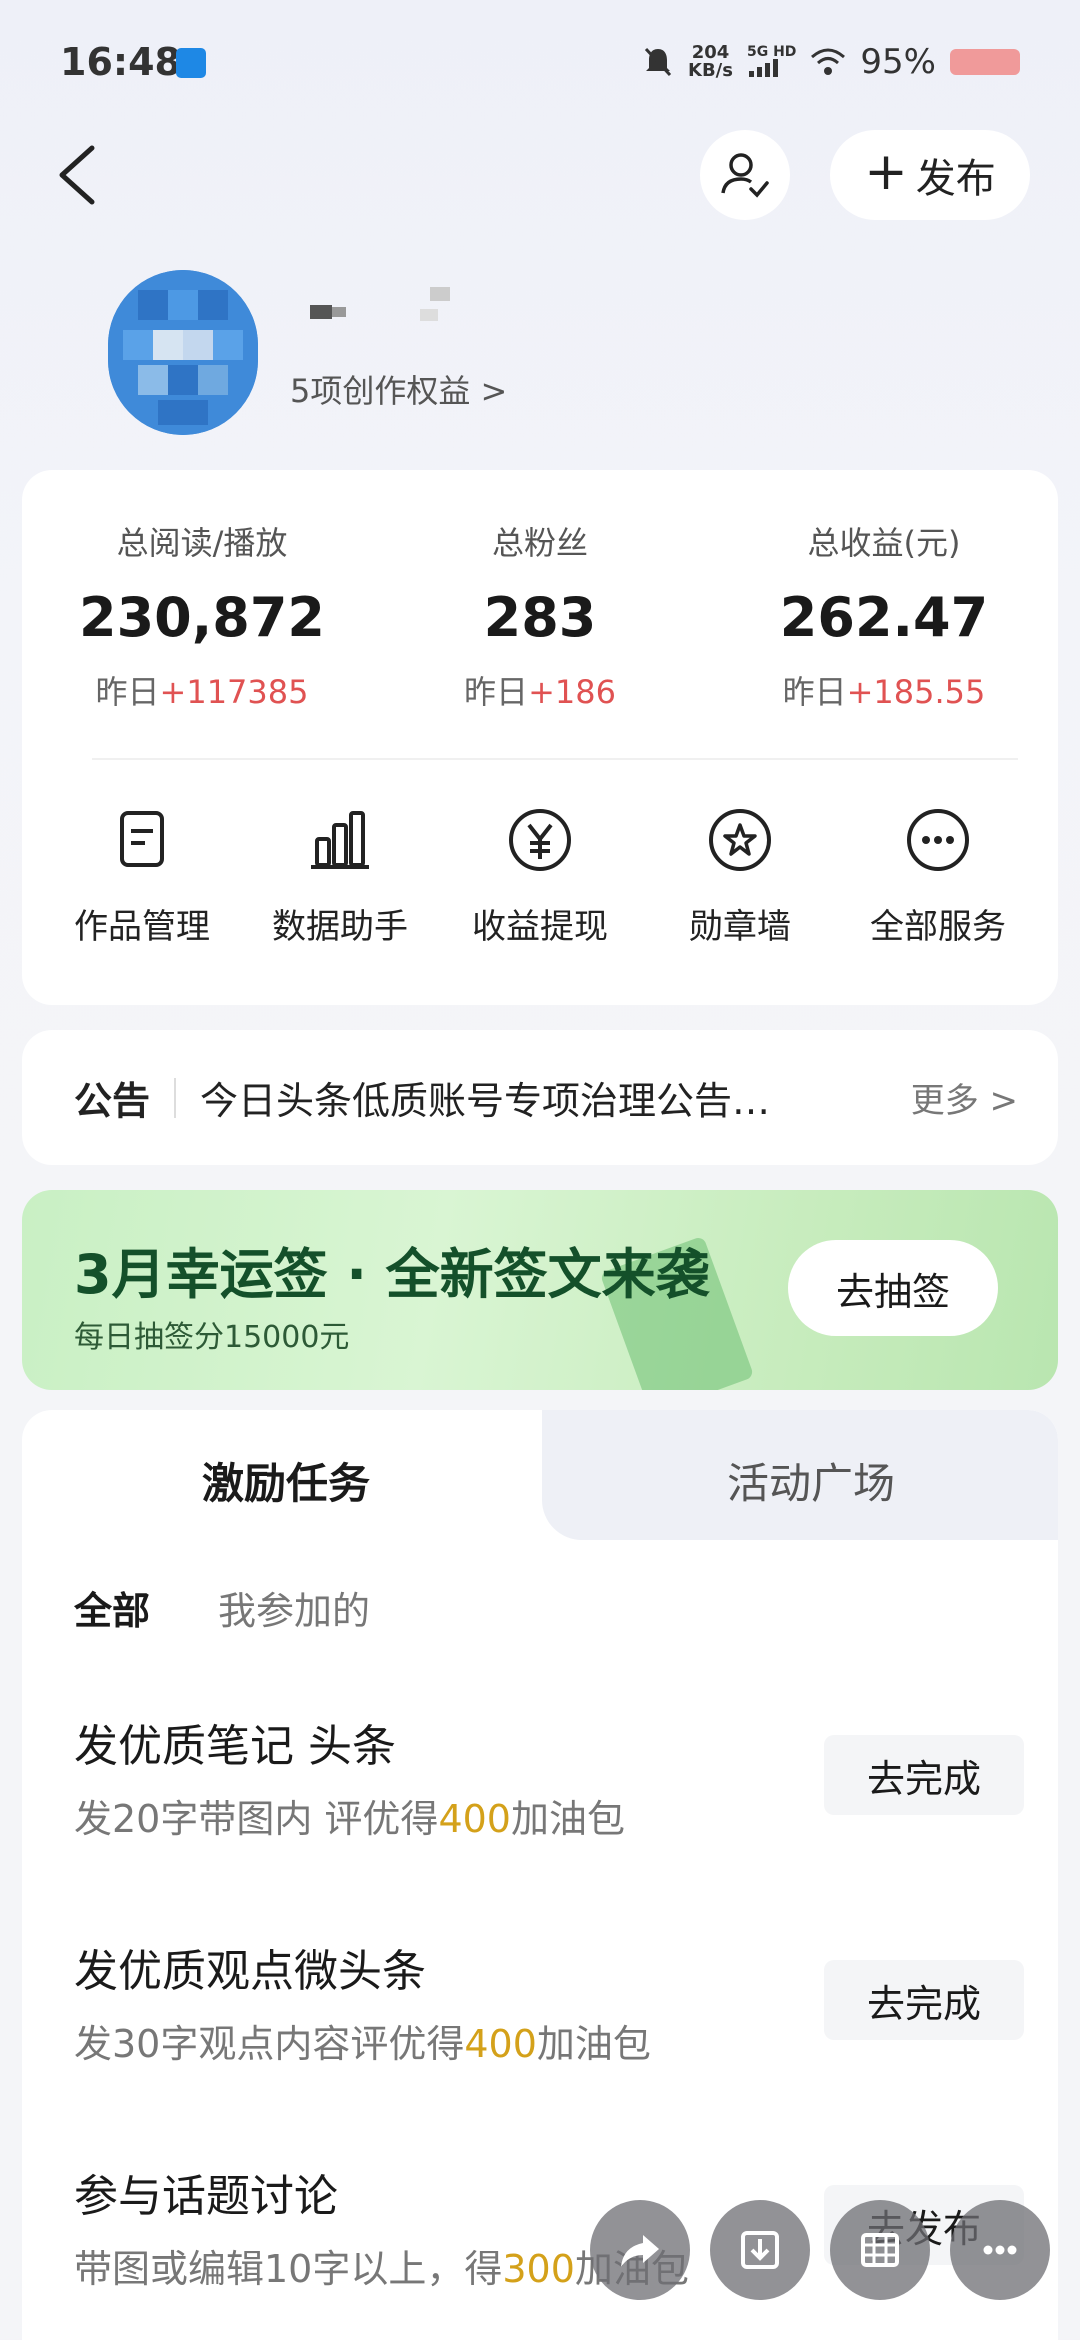  I want to click on grid-icon, so click(880, 2250).